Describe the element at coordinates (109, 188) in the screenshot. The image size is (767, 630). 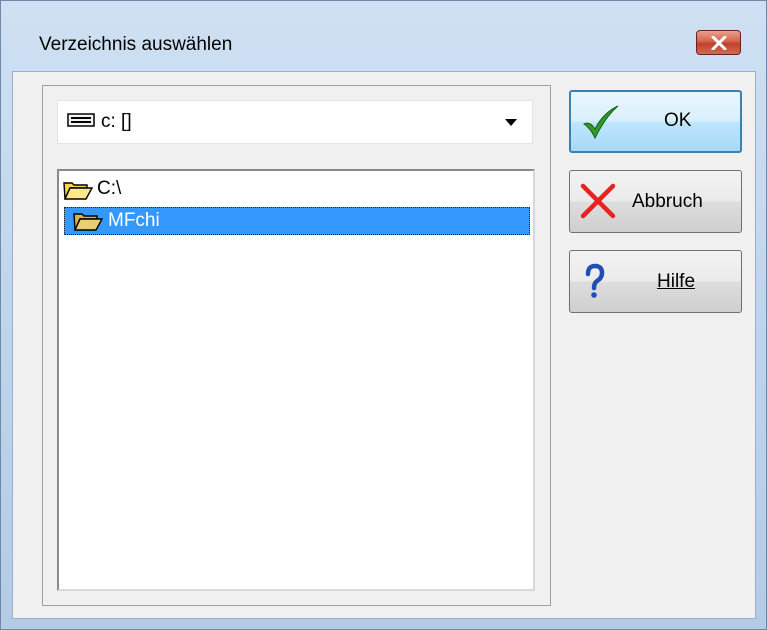
I see `tree-item-label: C:\` at that location.